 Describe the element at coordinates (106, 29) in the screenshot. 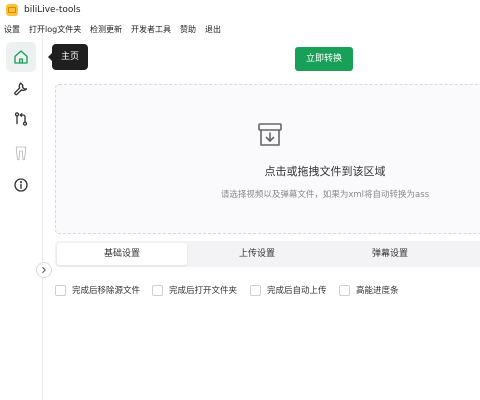

I see `menu-check-update: 检测更新` at that location.